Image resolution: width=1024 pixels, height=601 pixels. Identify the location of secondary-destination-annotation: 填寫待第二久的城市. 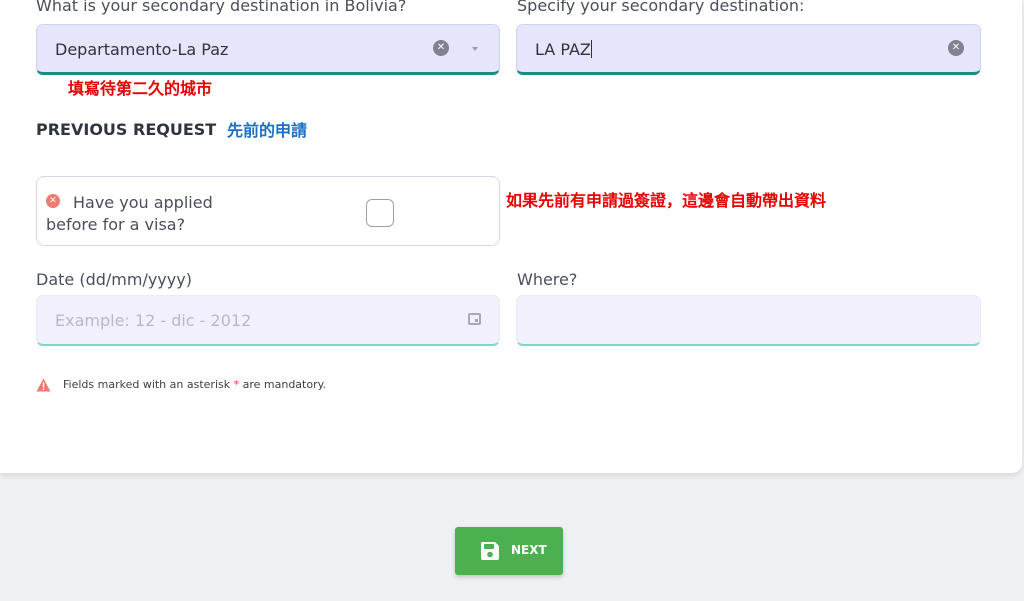
(140, 88).